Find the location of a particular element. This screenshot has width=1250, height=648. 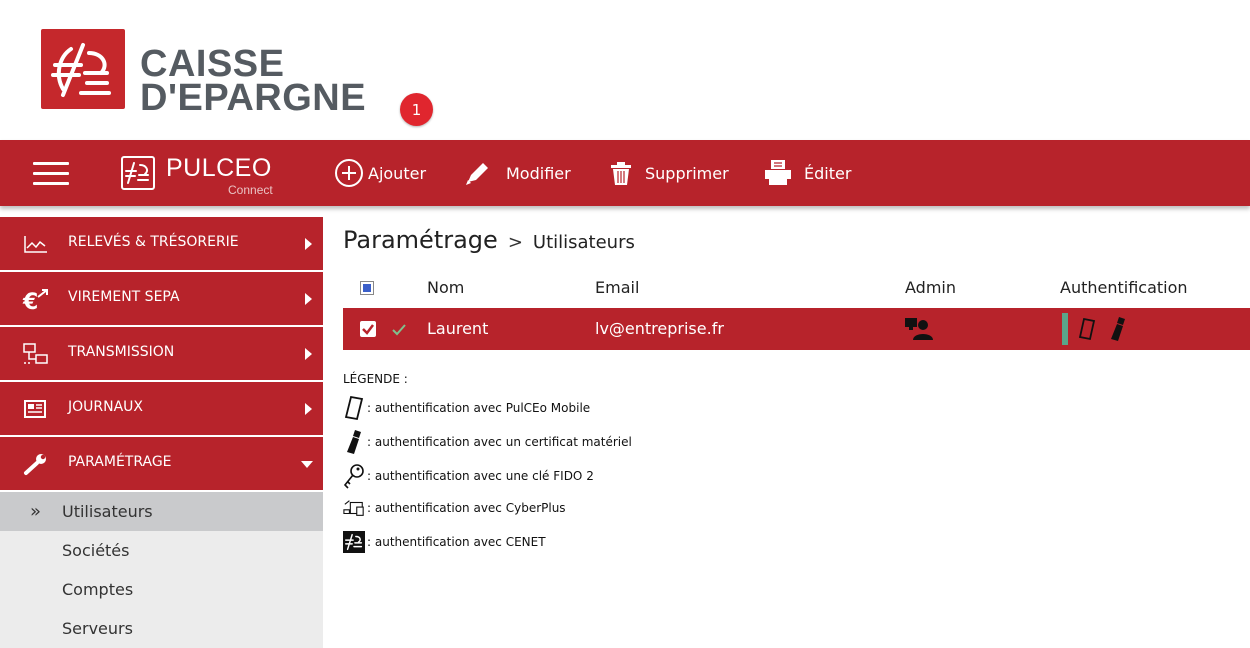

legend-item: : authentification avec CENET is located at coordinates (444, 542).